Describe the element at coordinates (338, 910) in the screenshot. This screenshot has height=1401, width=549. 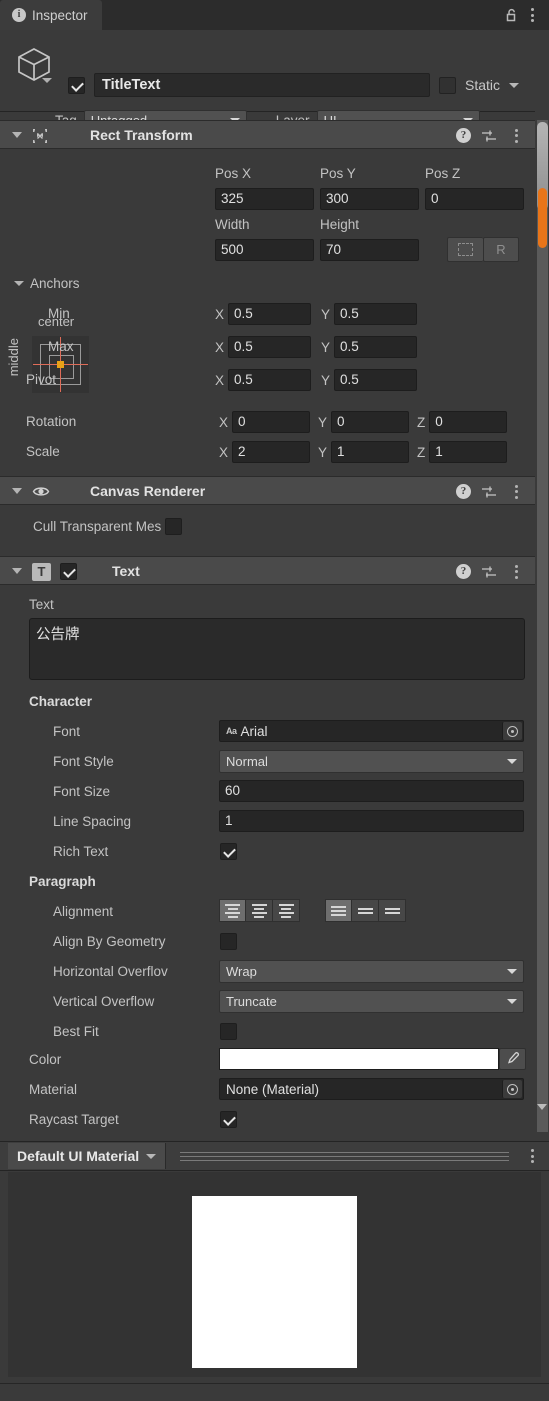
I see `align-top-button` at that location.